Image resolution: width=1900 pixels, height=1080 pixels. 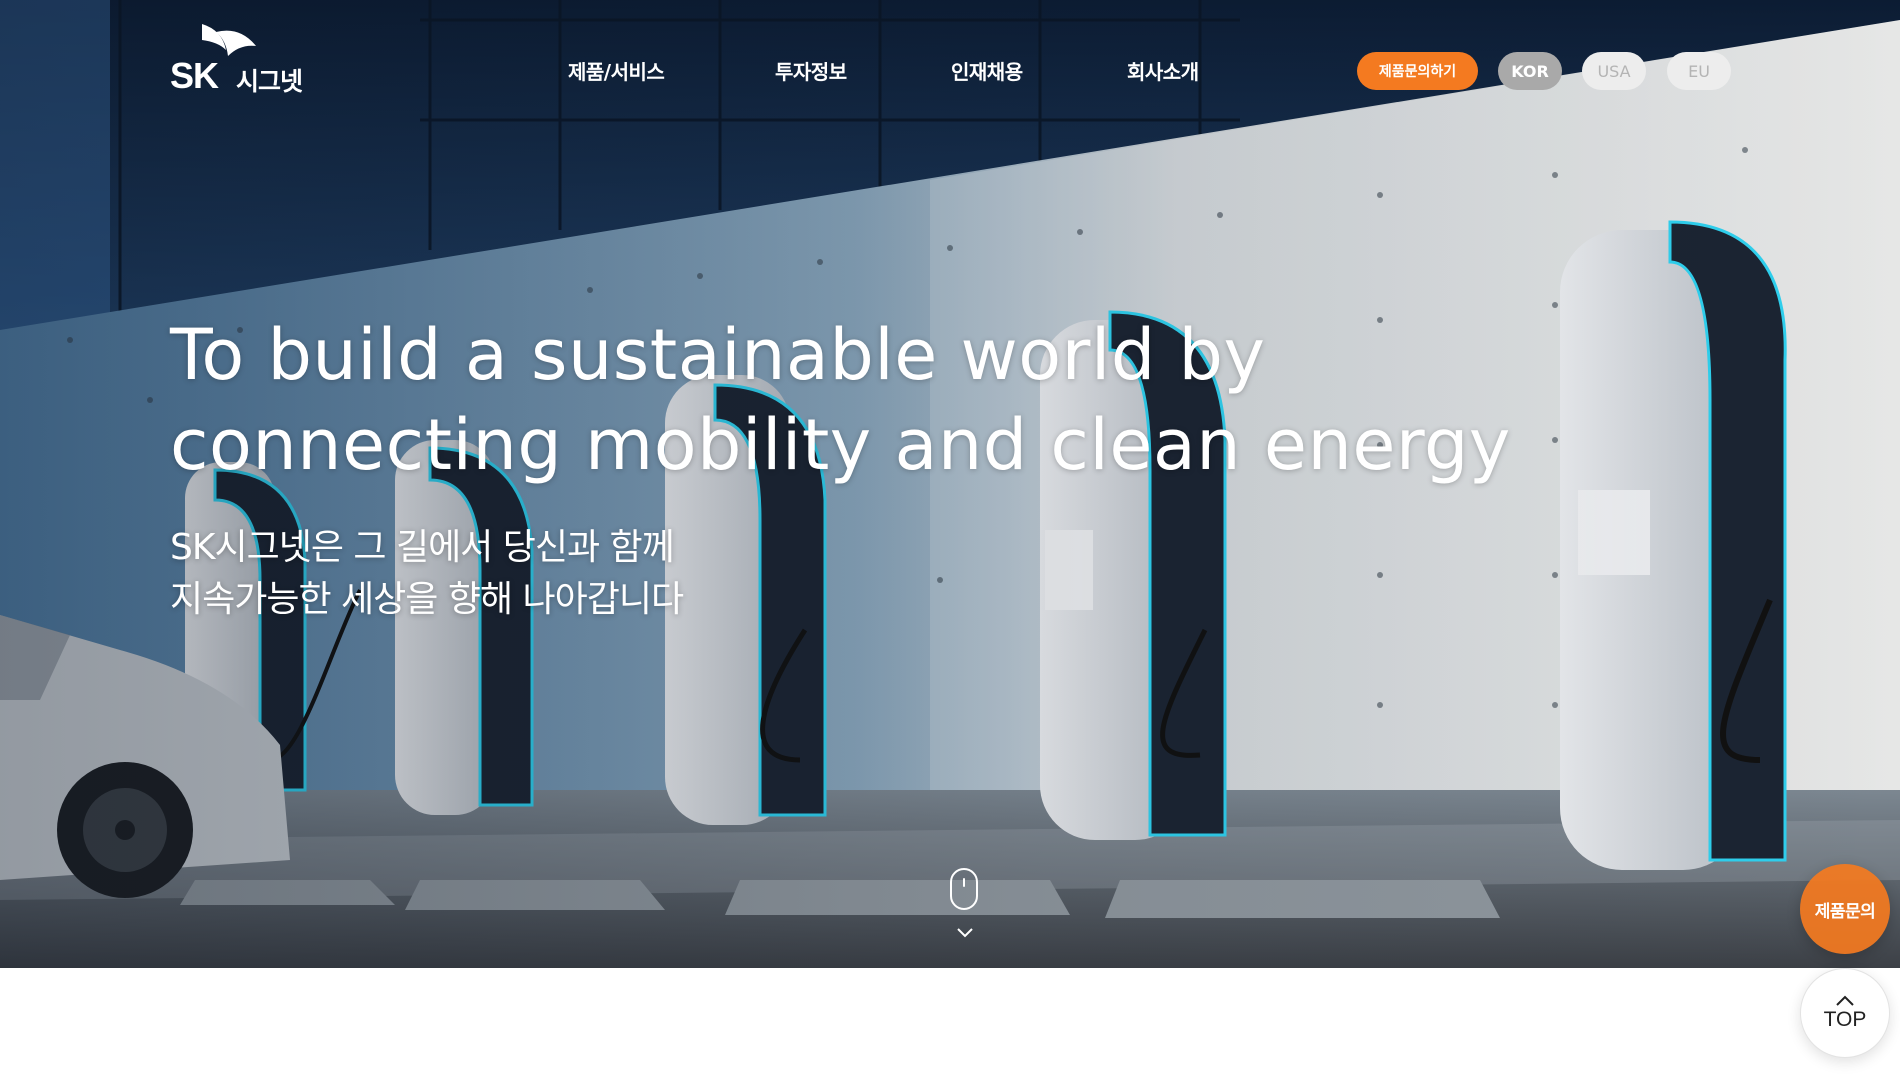 What do you see at coordinates (422, 547) in the screenshot?
I see `hero-subheadline-line-1: SK시그넷은 그 길에서 당신과 함께` at bounding box center [422, 547].